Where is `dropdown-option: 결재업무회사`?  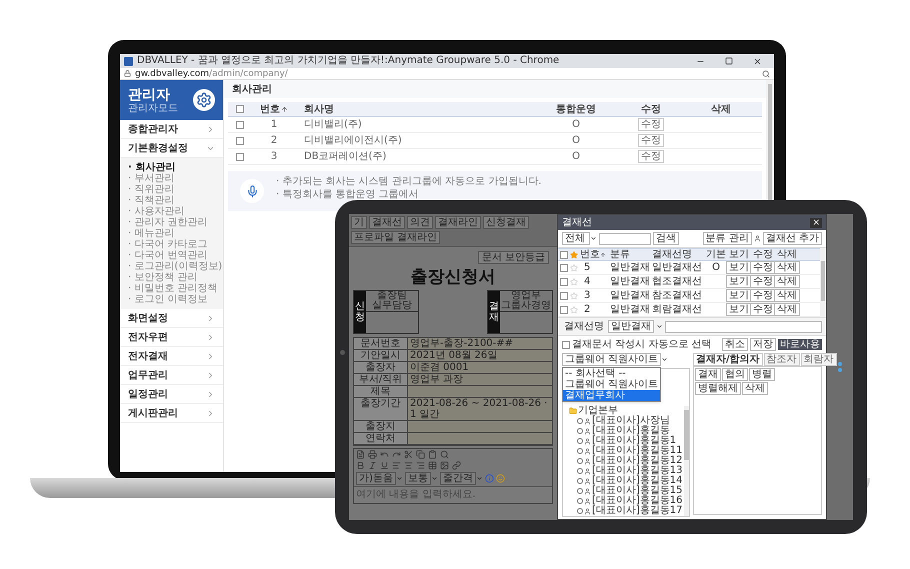 dropdown-option: 결재업무회사 is located at coordinates (611, 395).